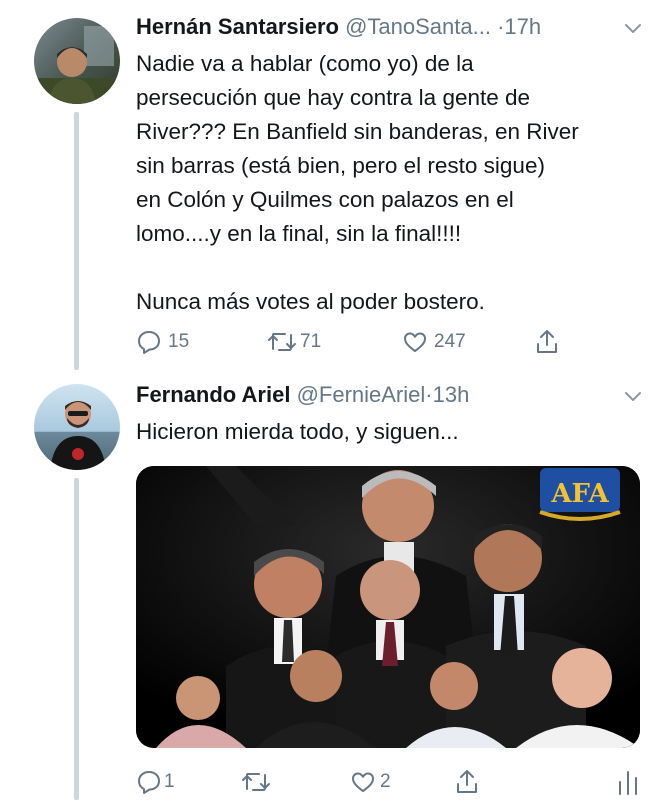  Describe the element at coordinates (77, 61) in the screenshot. I see `avatar-hernan` at that location.